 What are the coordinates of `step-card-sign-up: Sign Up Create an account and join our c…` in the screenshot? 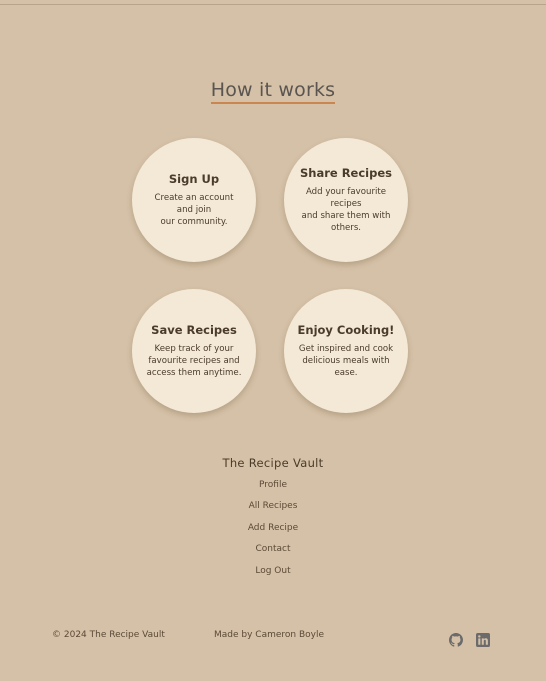 It's located at (194, 200).